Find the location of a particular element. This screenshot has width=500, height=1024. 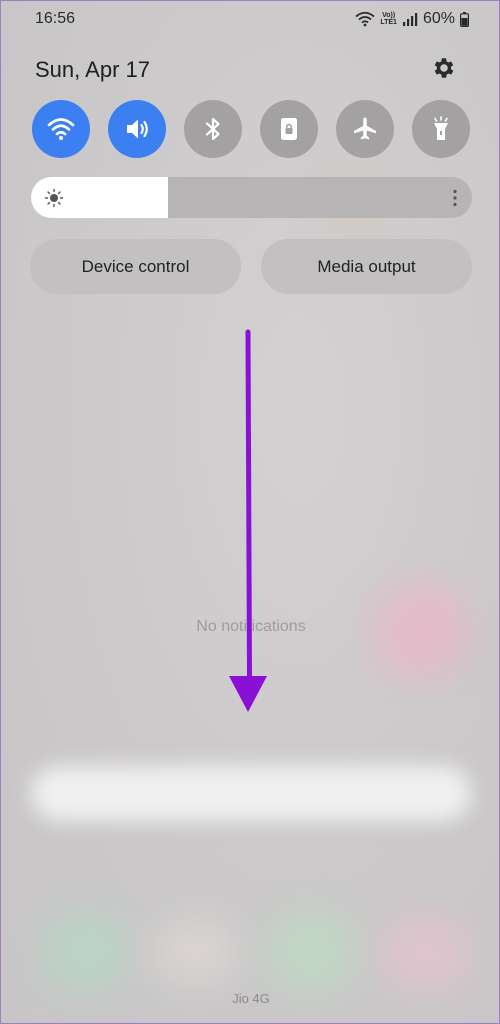

bluetooth-toggle is located at coordinates (213, 129).